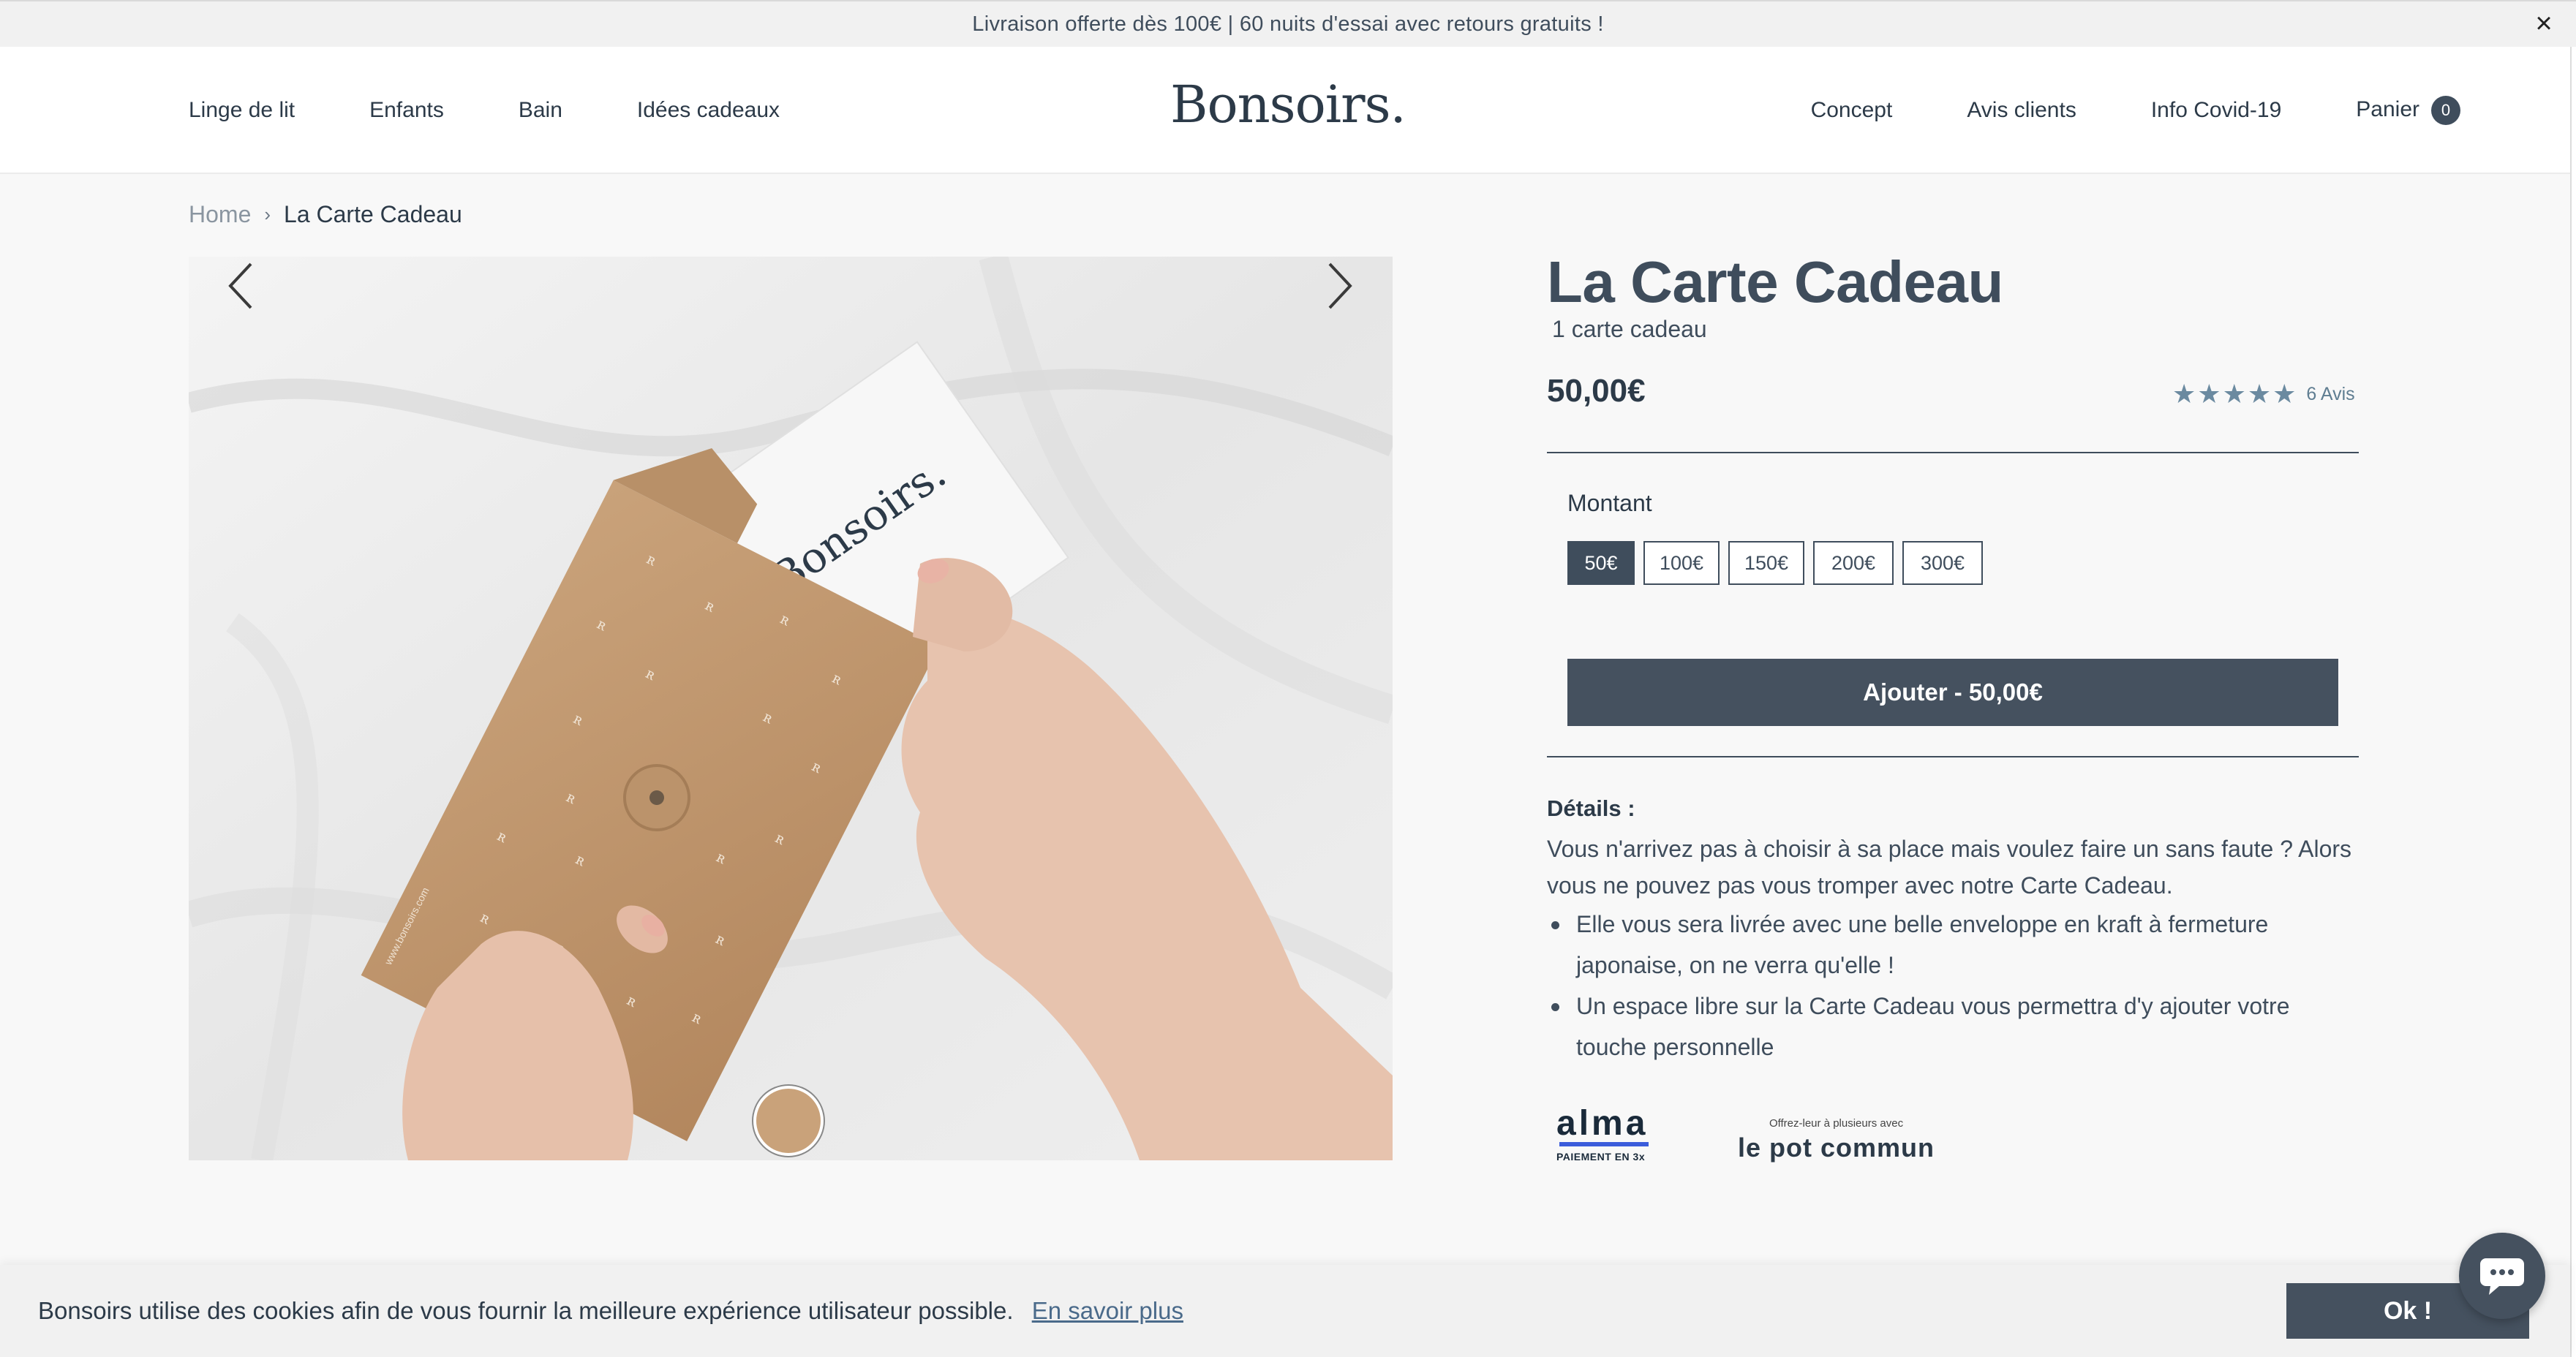 The height and width of the screenshot is (1357, 2576). What do you see at coordinates (1952, 692) in the screenshot?
I see `add-to-cart-button: Ajouter - 50,00€` at bounding box center [1952, 692].